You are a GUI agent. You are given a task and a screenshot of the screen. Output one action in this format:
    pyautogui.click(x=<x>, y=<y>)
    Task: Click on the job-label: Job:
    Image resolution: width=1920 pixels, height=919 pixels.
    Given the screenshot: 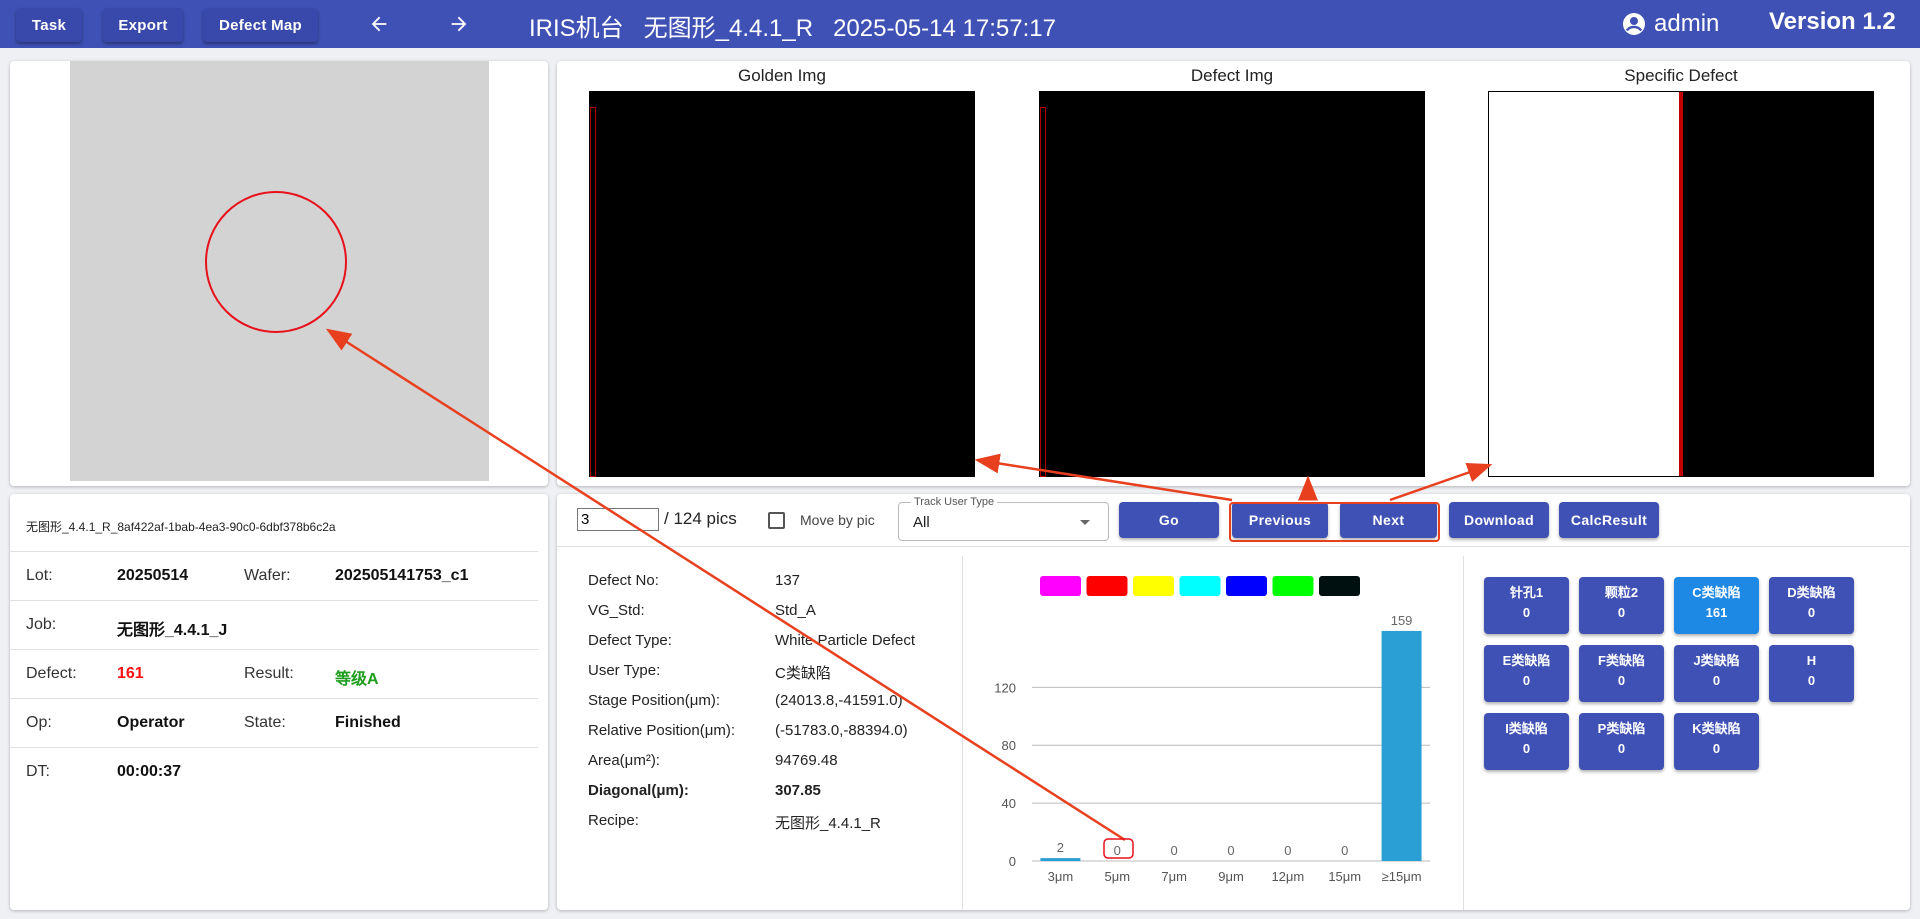 What is the action you would take?
    pyautogui.click(x=41, y=624)
    